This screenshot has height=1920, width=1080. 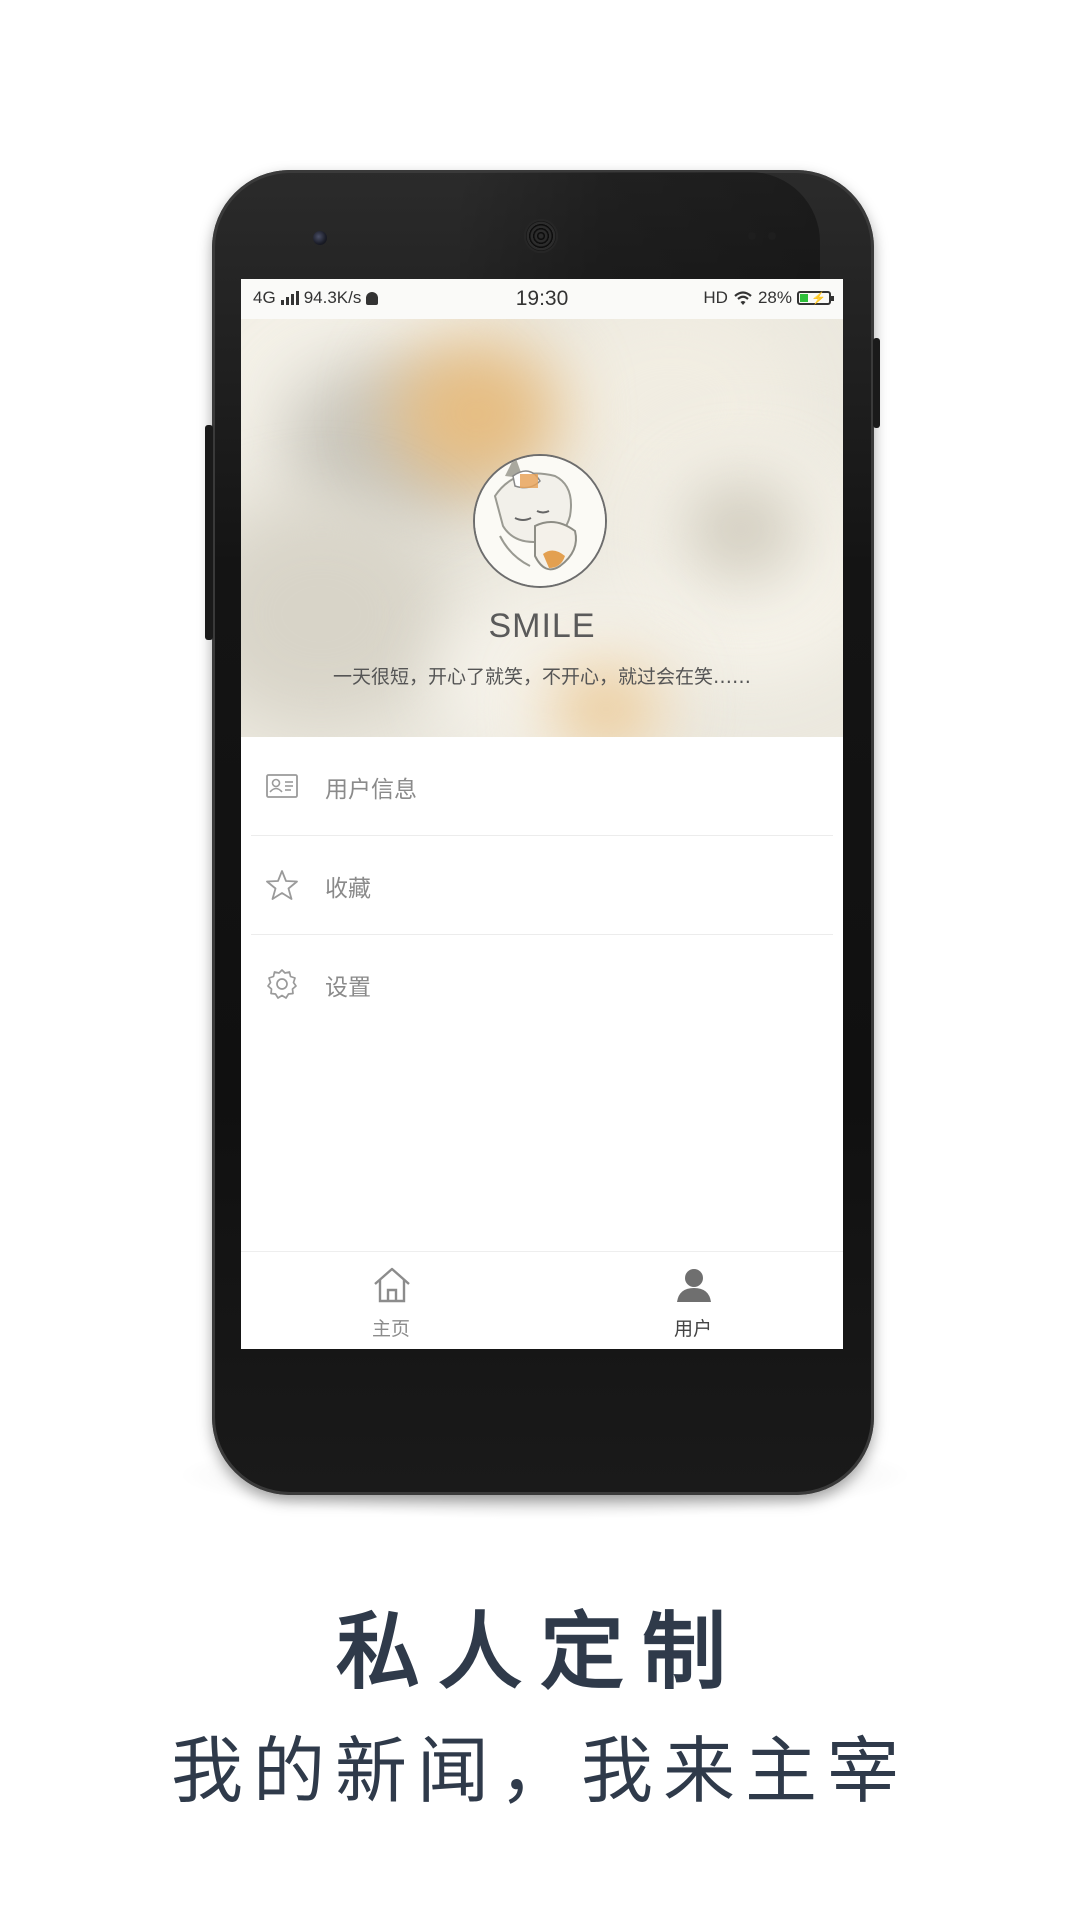 What do you see at coordinates (539, 1651) in the screenshot?
I see `caption-title: 私人定制` at bounding box center [539, 1651].